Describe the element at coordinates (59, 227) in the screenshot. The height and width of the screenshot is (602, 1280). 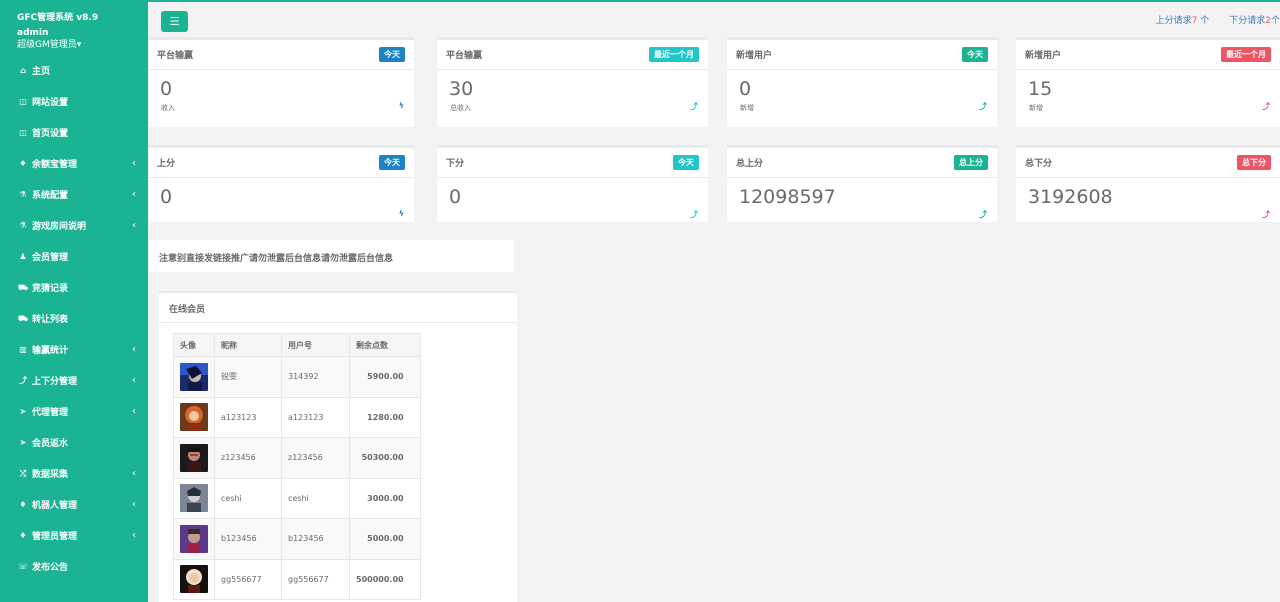
I see `sidebar-item-label: 游戏房间说明` at that location.